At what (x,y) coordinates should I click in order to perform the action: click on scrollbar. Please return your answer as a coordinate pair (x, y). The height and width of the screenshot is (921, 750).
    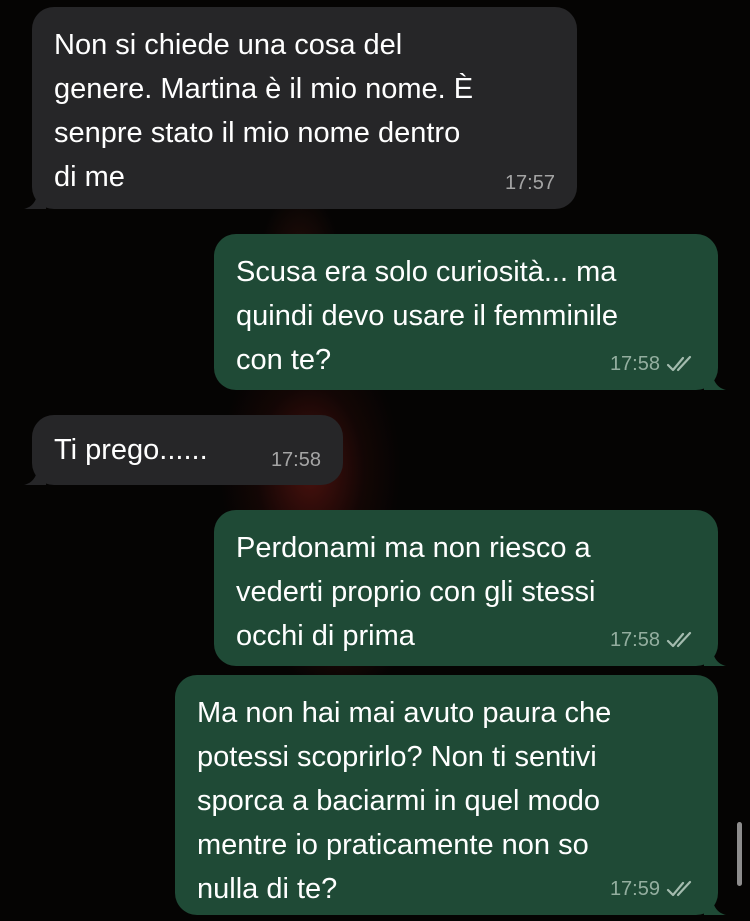
    Looking at the image, I should click on (739, 854).